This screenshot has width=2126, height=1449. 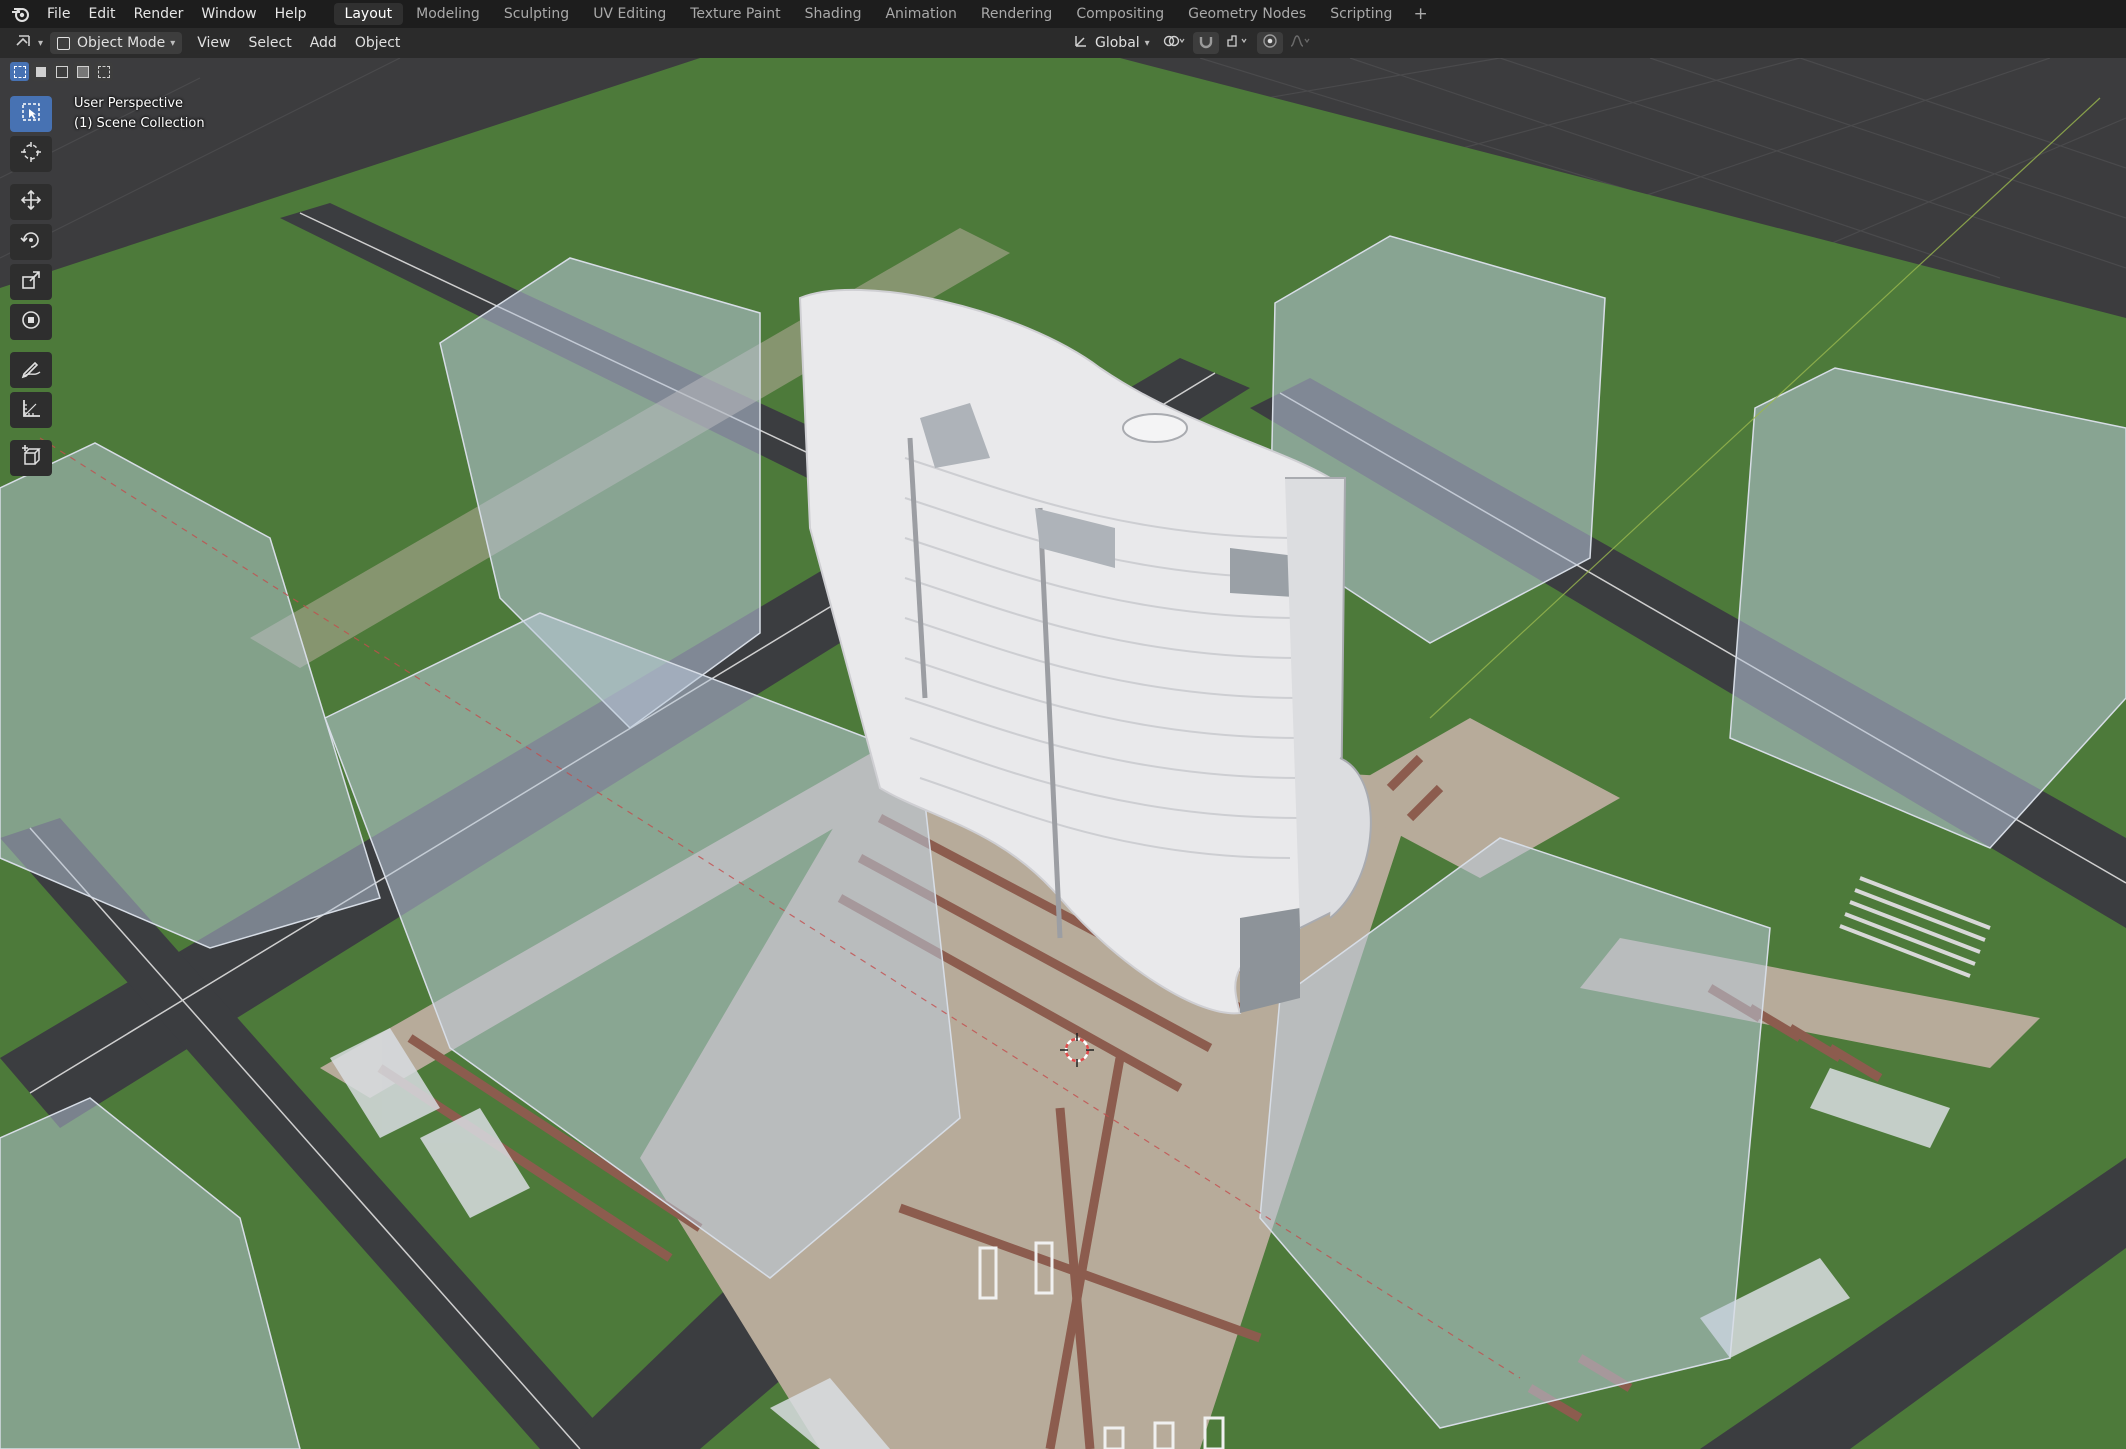 I want to click on transform-orientation-selector: Global ▾, so click(x=1111, y=43).